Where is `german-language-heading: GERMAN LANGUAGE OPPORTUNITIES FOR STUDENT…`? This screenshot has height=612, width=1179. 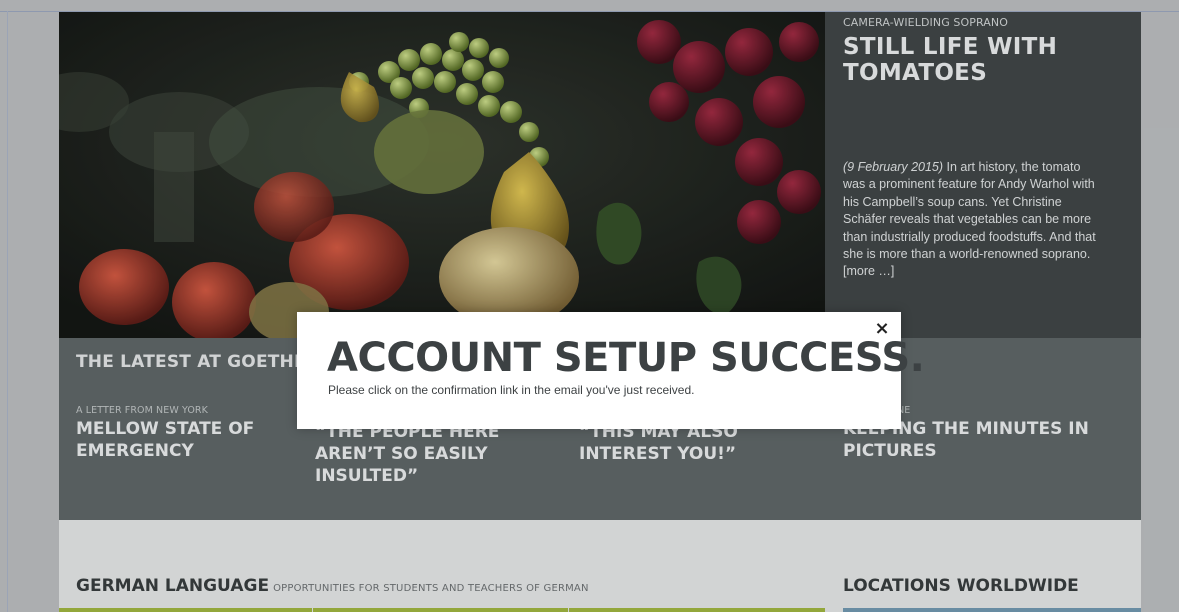 german-language-heading: GERMAN LANGUAGE OPPORTUNITIES FOR STUDENT… is located at coordinates (332, 586).